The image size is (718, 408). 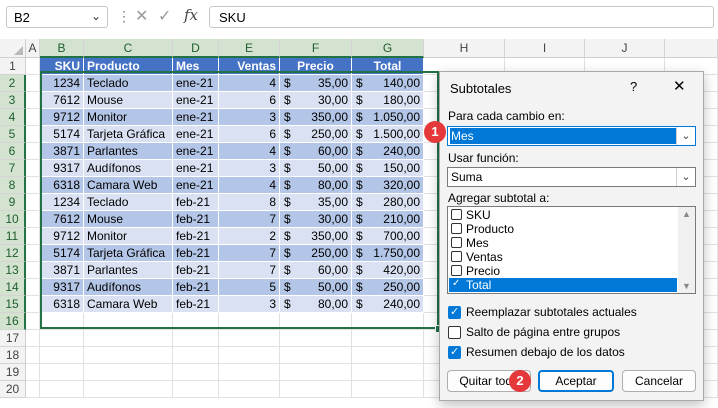 I want to click on table-cell: 6, so click(x=249, y=134).